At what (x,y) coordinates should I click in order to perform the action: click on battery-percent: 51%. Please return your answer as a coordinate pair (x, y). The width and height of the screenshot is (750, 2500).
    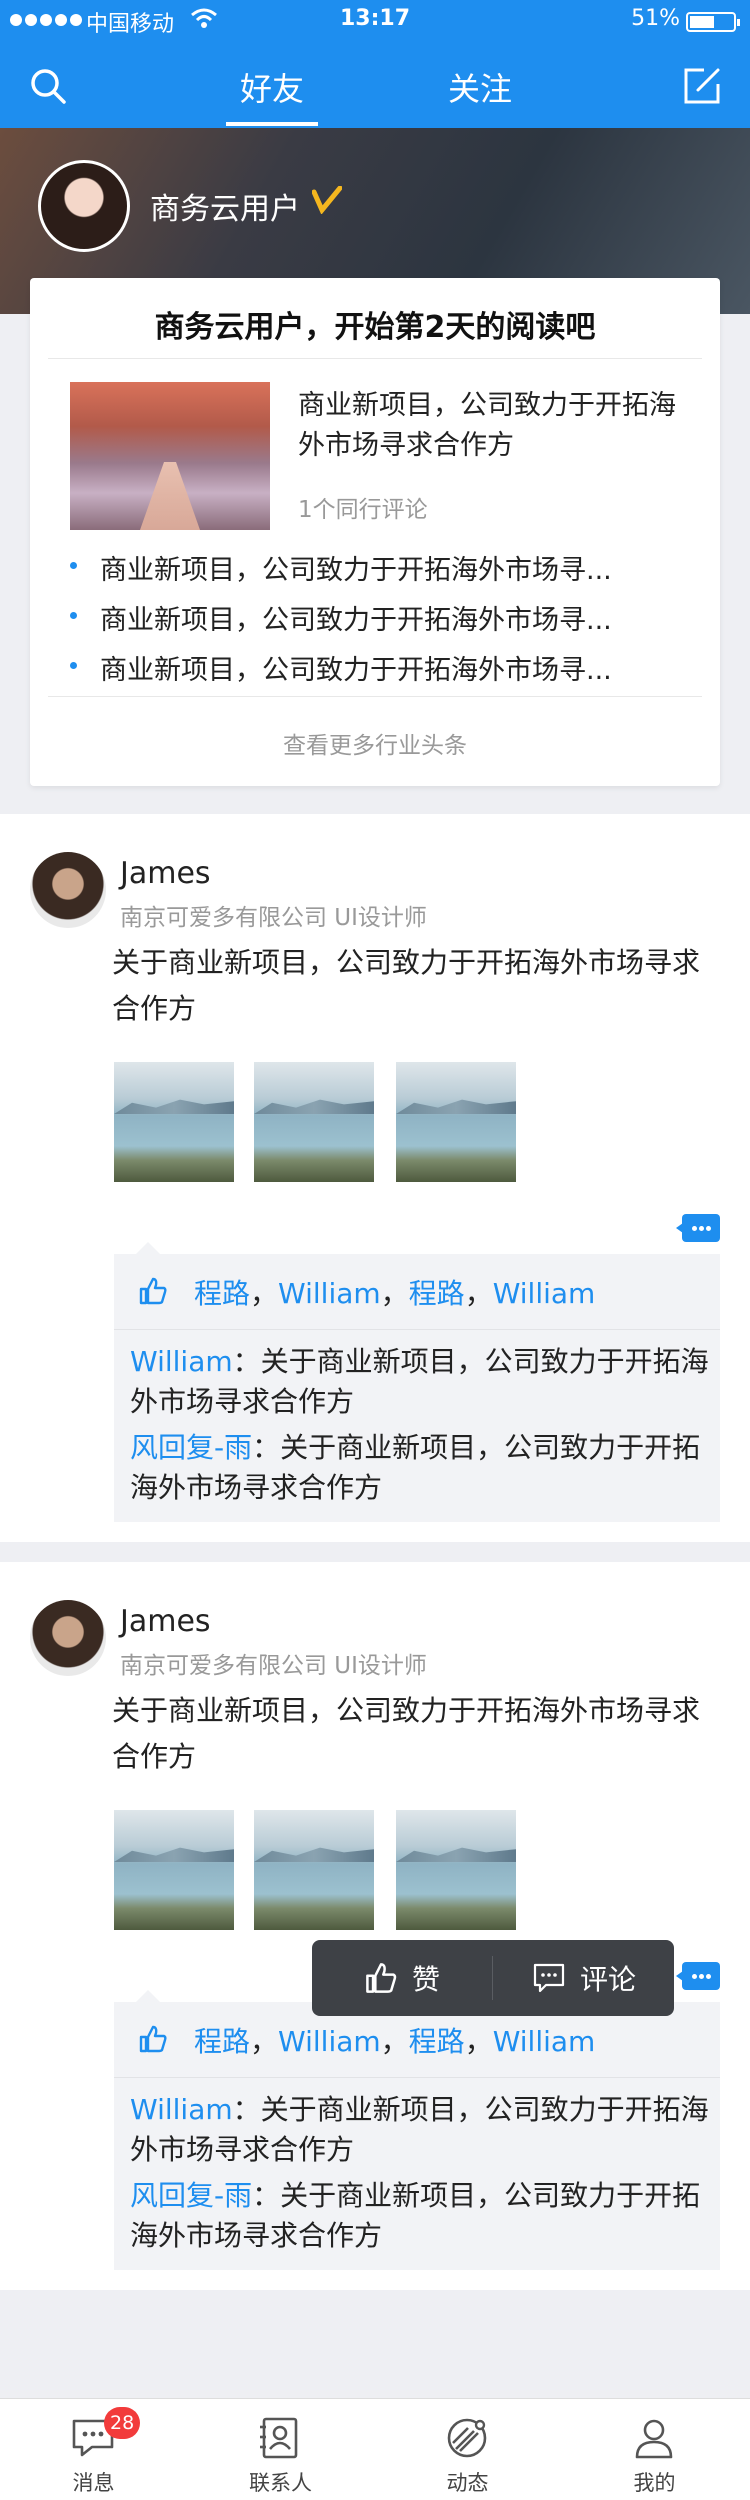
    Looking at the image, I should click on (655, 18).